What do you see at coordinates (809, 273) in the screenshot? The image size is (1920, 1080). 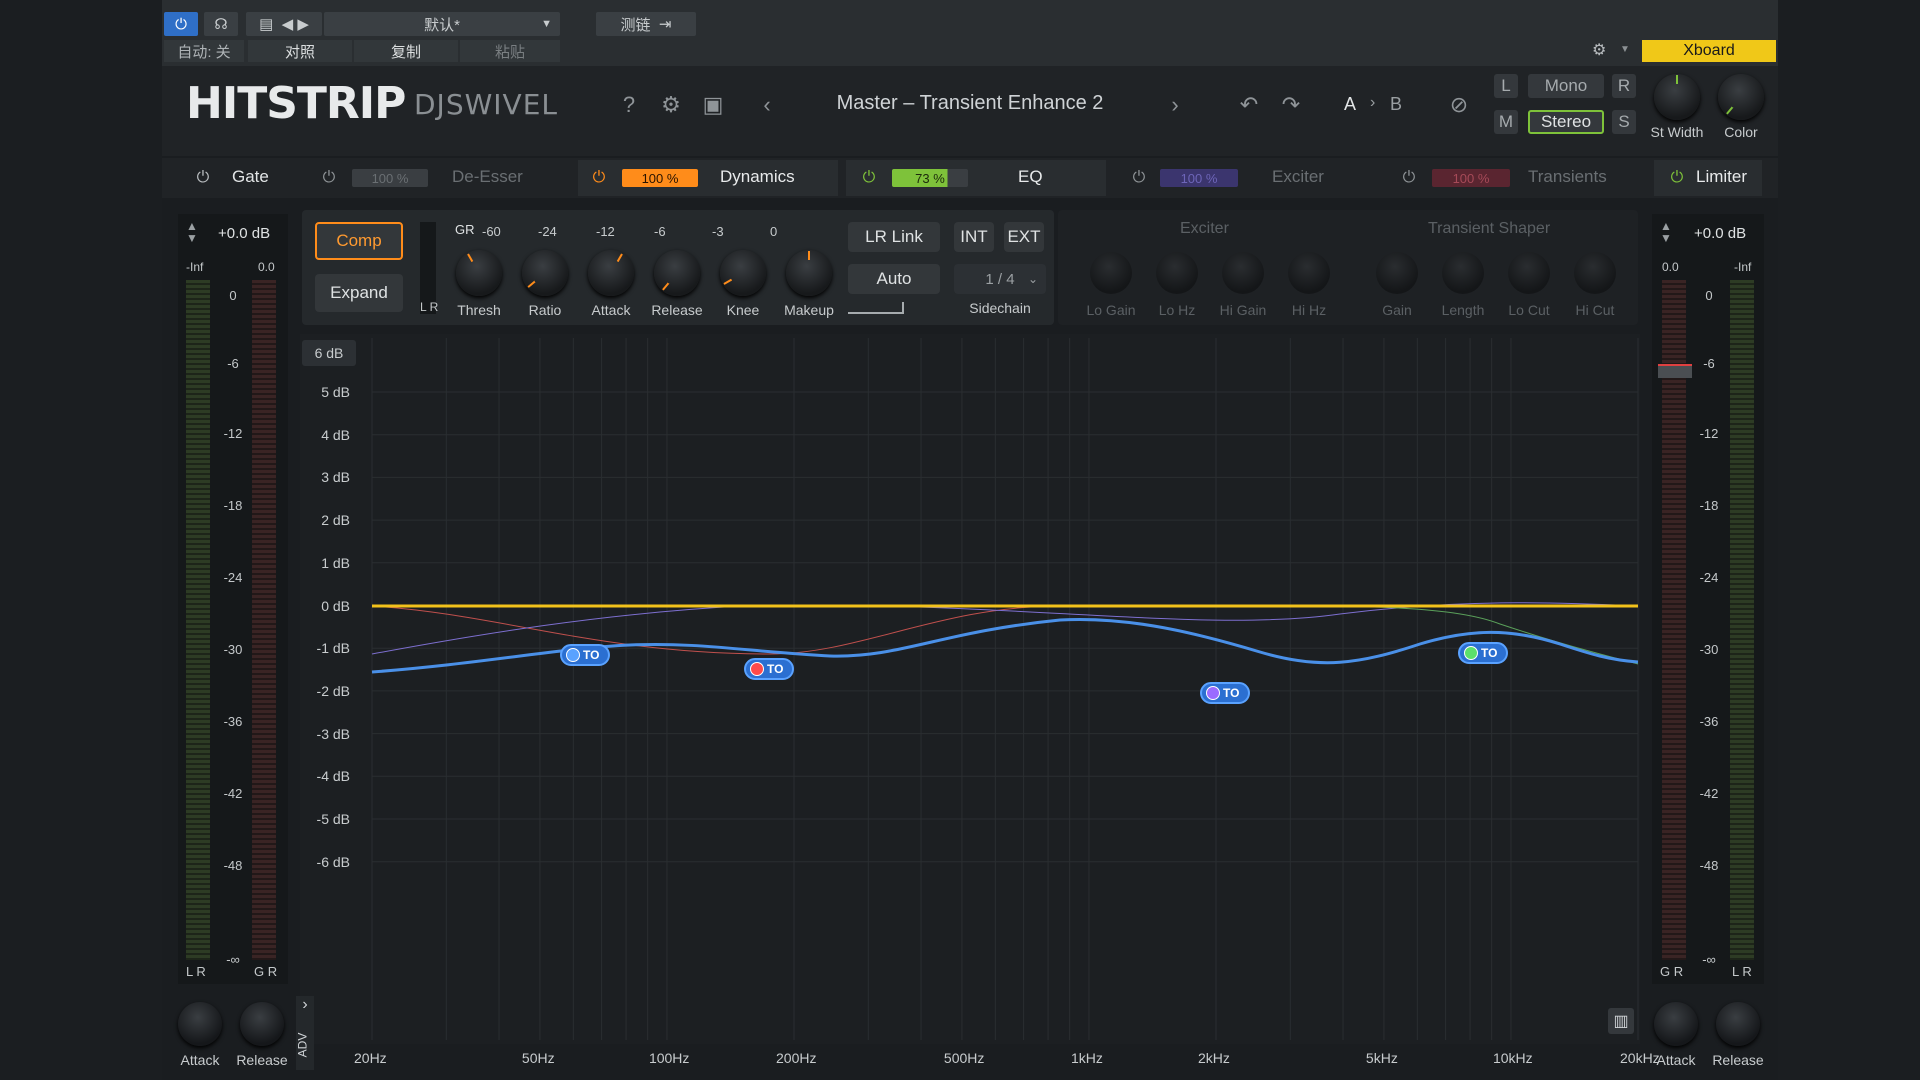 I see `makeup-knob` at bounding box center [809, 273].